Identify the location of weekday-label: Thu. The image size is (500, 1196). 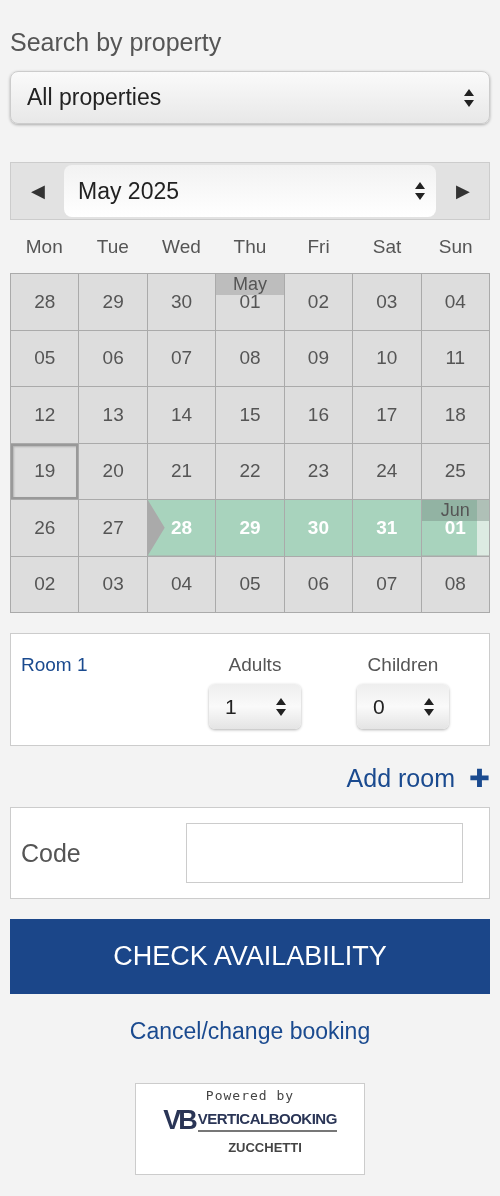
(250, 246).